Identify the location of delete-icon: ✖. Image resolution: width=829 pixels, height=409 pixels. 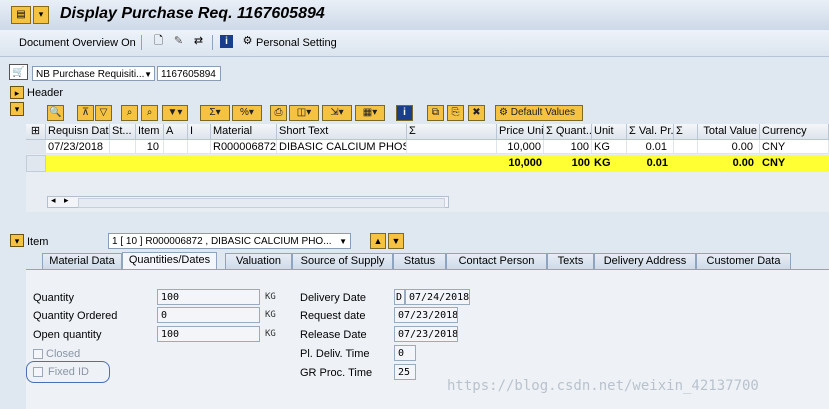
(476, 113).